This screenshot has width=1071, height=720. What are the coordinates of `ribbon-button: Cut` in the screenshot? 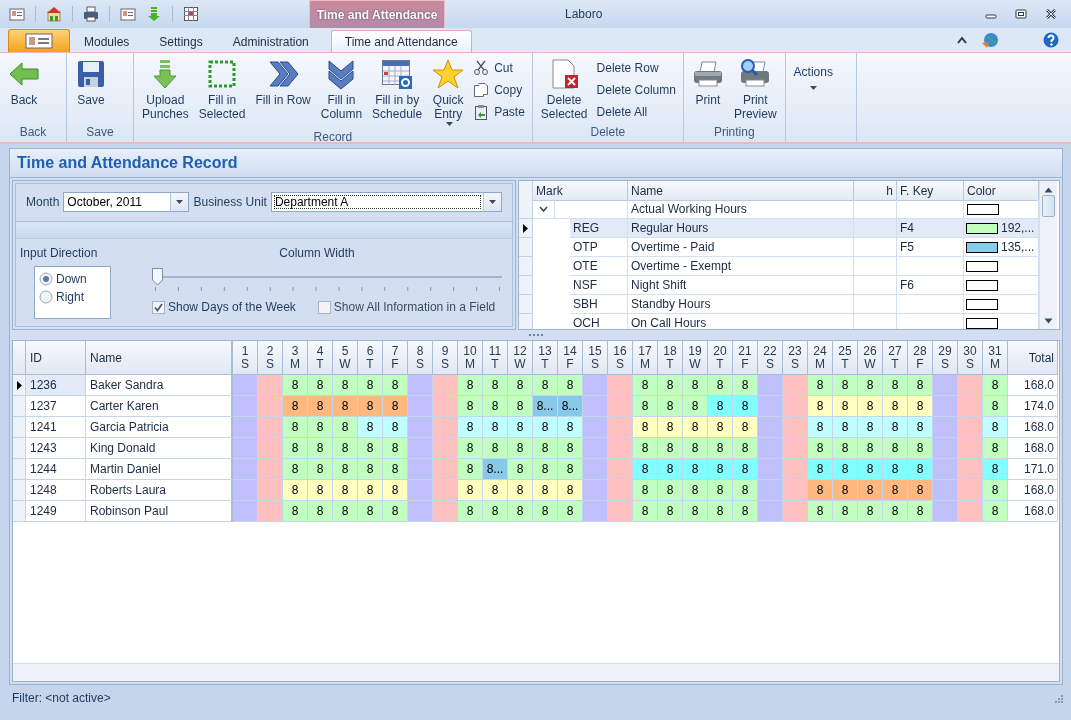 It's located at (499, 68).